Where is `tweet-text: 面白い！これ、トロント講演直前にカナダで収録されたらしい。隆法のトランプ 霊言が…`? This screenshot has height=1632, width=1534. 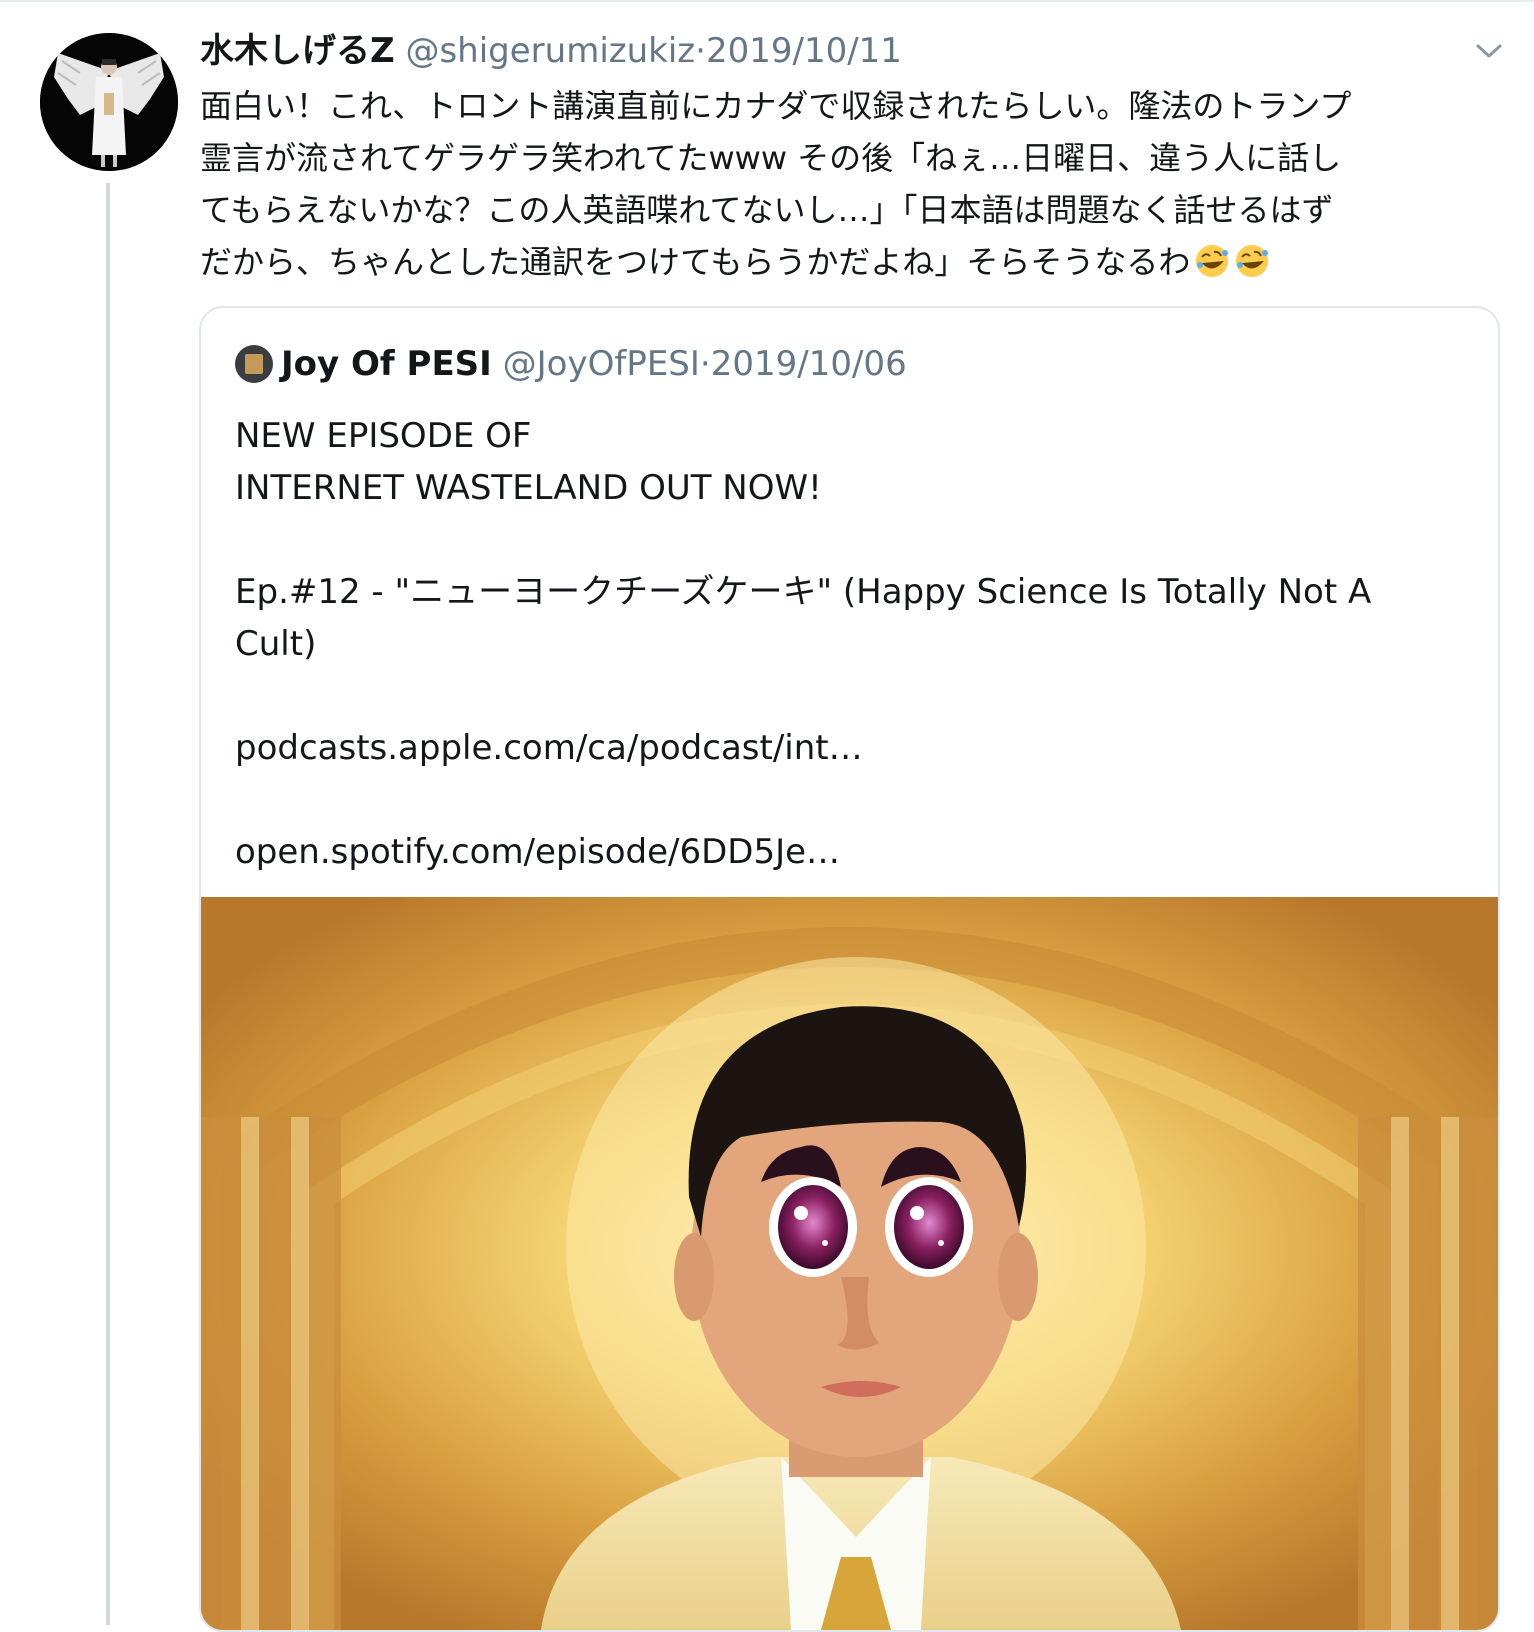 tweet-text: 面白い！これ、トロント講演直前にカナダで収録されたらしい。隆法のトランプ 霊言が… is located at coordinates (850, 184).